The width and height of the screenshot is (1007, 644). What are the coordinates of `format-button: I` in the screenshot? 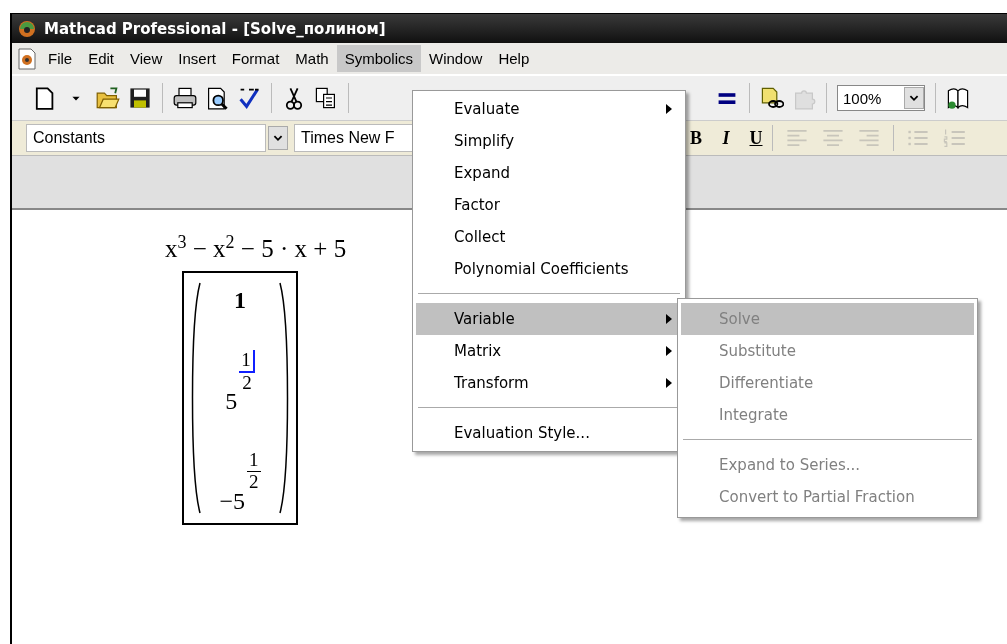 It's located at (726, 138).